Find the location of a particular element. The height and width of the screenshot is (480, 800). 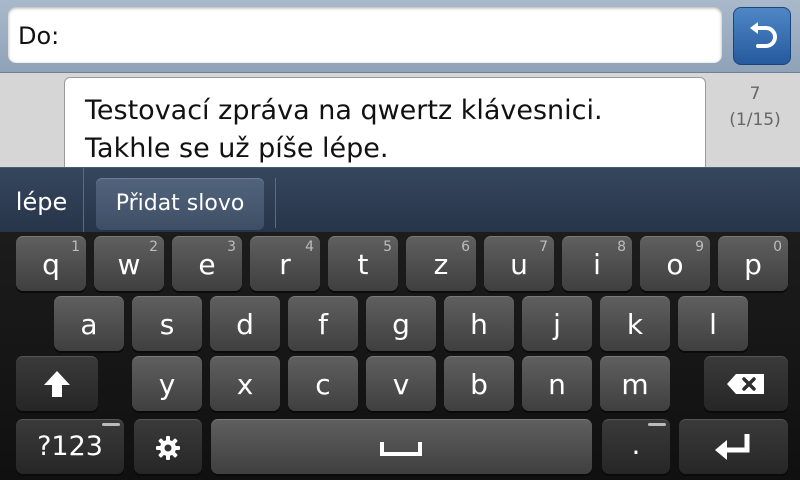

key-label: s is located at coordinates (167, 324).